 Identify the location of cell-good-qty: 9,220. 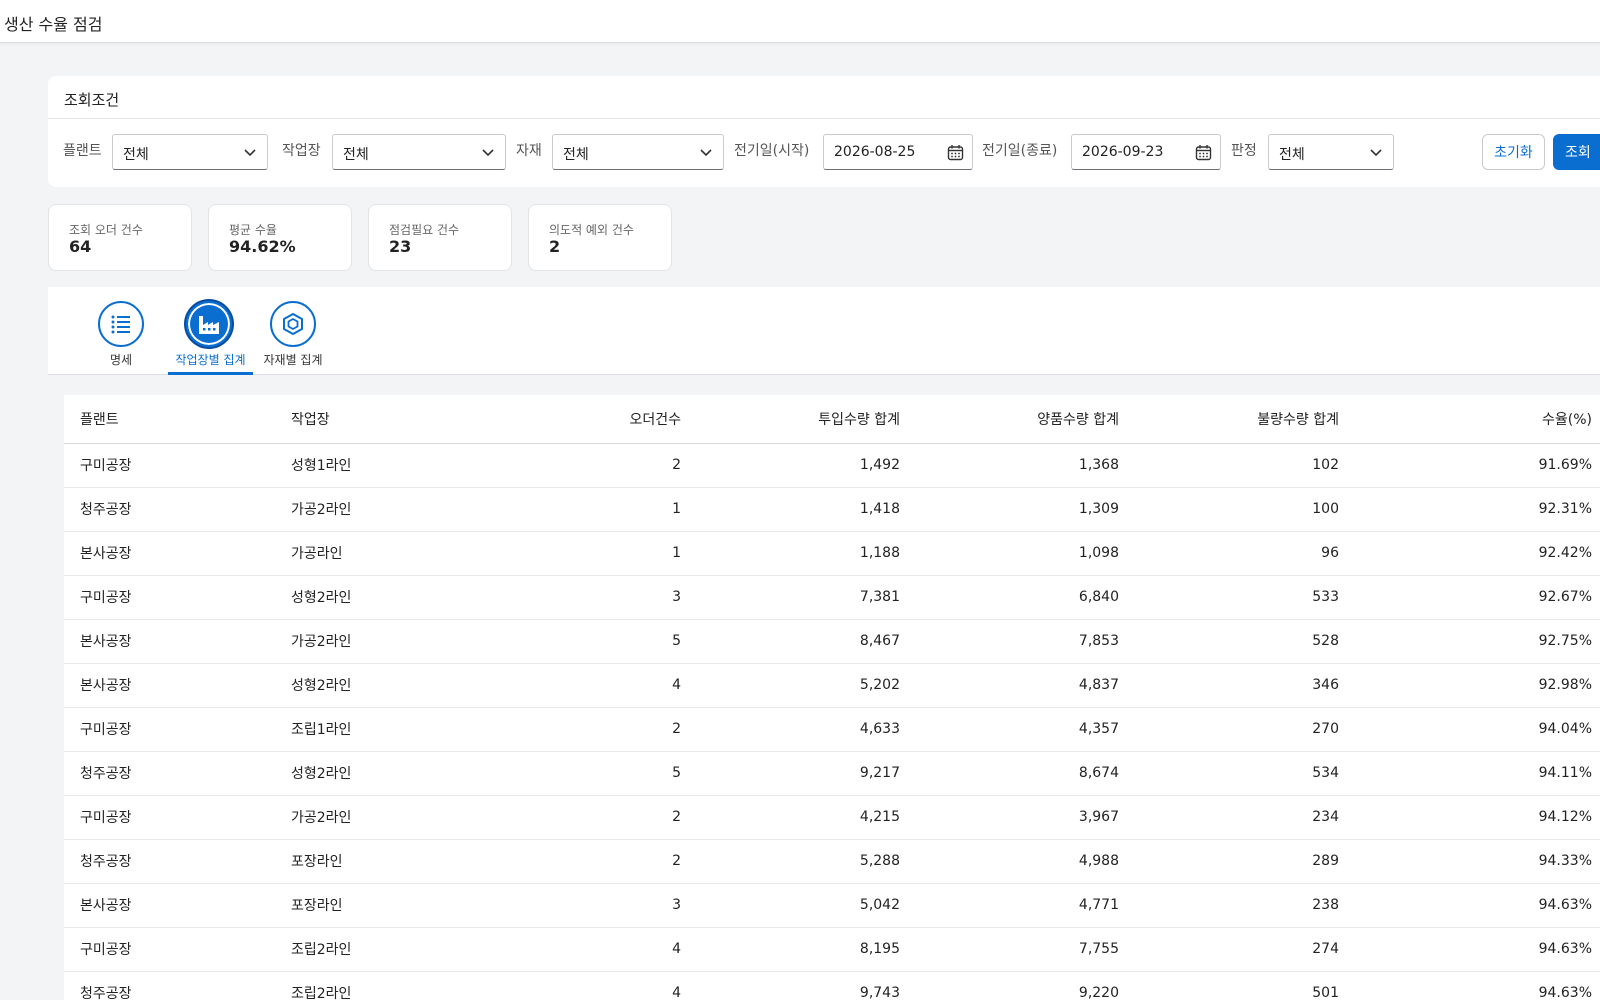
(1025, 985).